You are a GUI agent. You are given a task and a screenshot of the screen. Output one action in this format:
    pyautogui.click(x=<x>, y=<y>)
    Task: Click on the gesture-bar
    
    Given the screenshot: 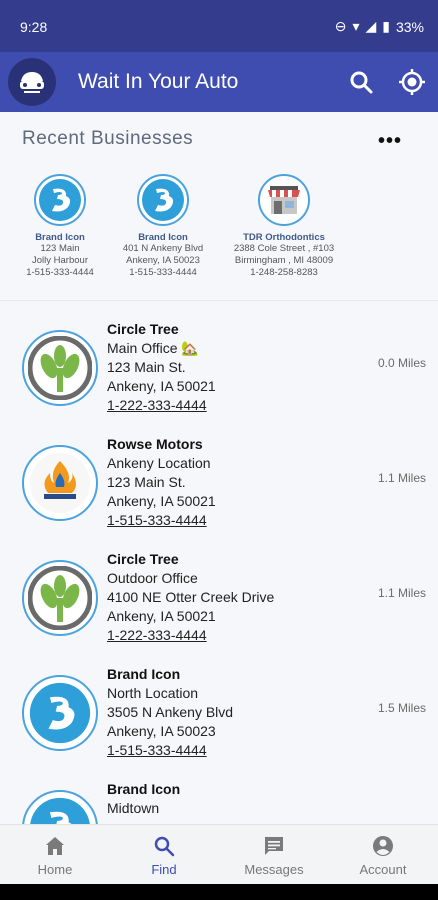 What is the action you would take?
    pyautogui.click(x=219, y=892)
    